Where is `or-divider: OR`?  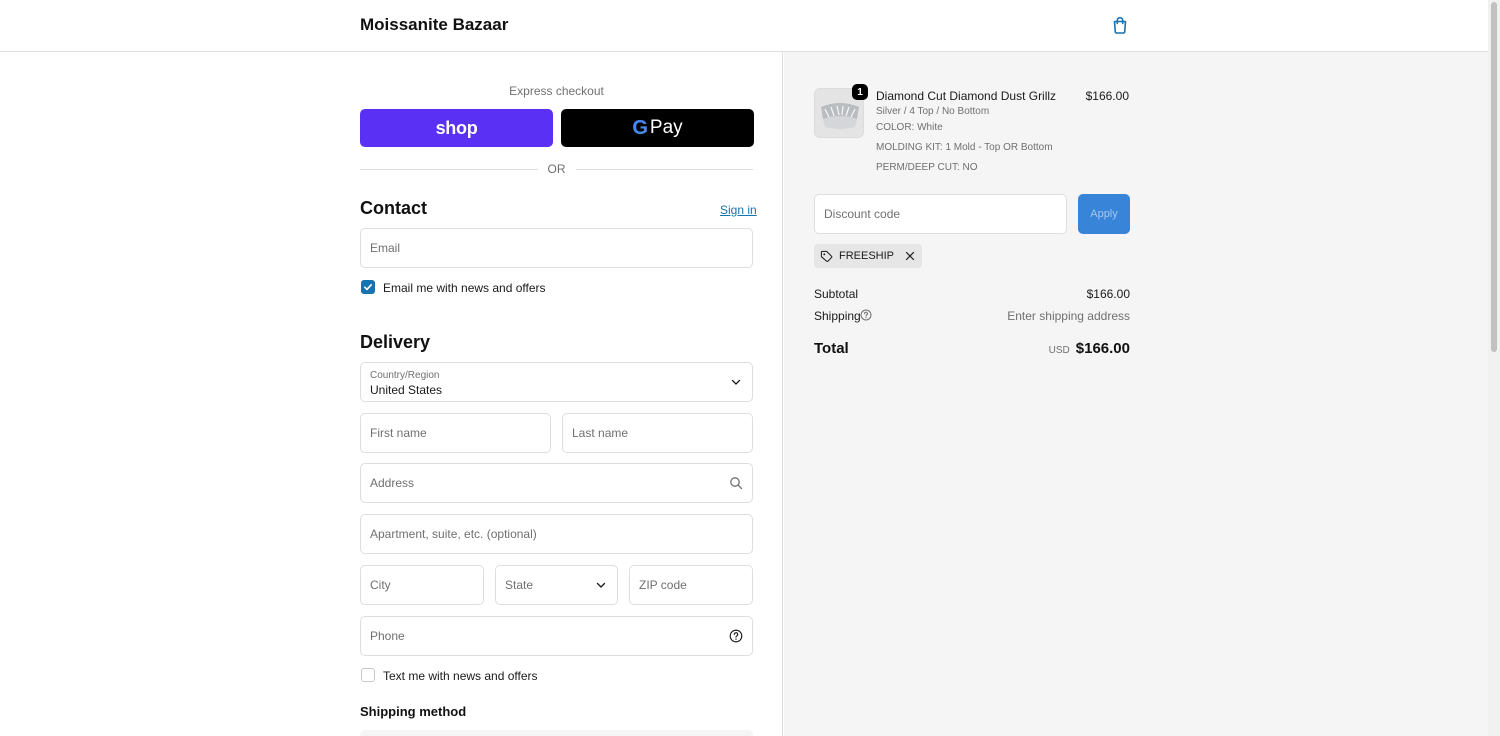 or-divider: OR is located at coordinates (556, 169).